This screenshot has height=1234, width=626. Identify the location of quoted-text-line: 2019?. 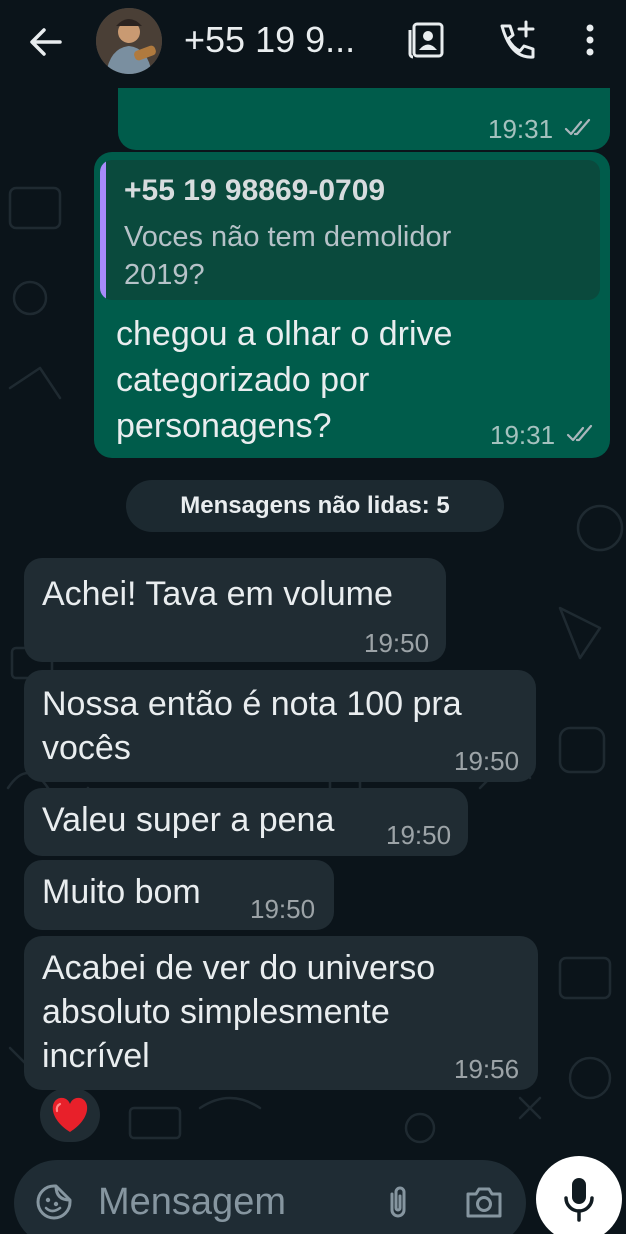
(164, 275).